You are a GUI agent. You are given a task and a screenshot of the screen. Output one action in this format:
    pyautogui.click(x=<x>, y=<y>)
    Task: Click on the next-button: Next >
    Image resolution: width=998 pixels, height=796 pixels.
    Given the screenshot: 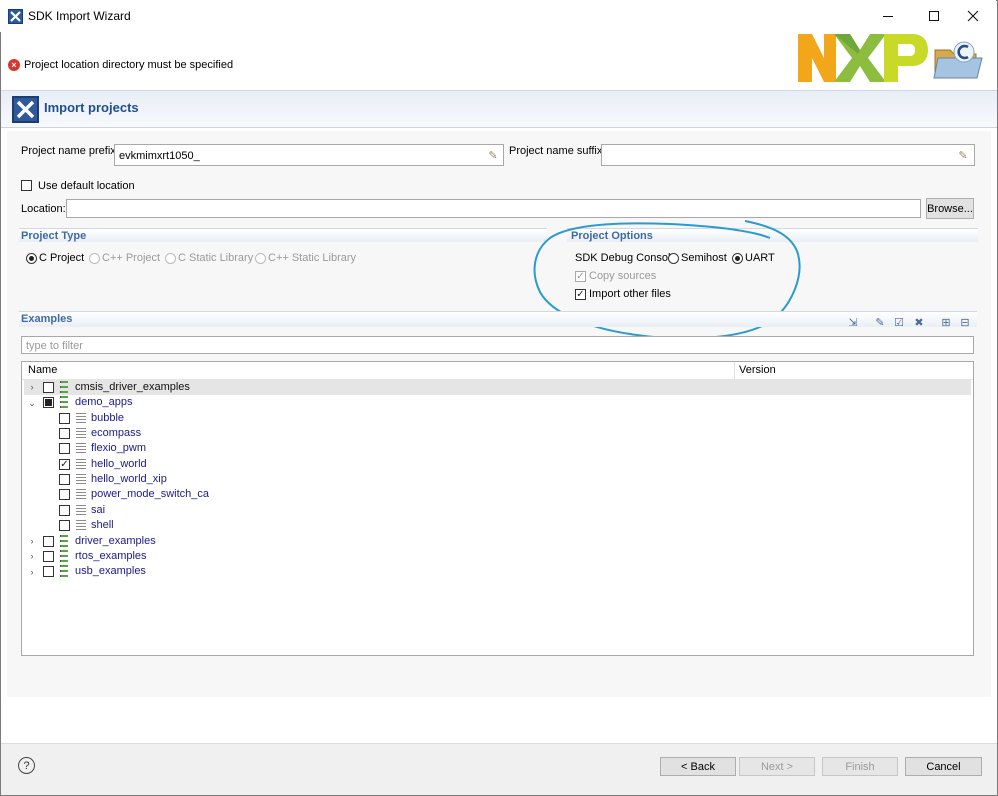 What is the action you would take?
    pyautogui.click(x=777, y=766)
    